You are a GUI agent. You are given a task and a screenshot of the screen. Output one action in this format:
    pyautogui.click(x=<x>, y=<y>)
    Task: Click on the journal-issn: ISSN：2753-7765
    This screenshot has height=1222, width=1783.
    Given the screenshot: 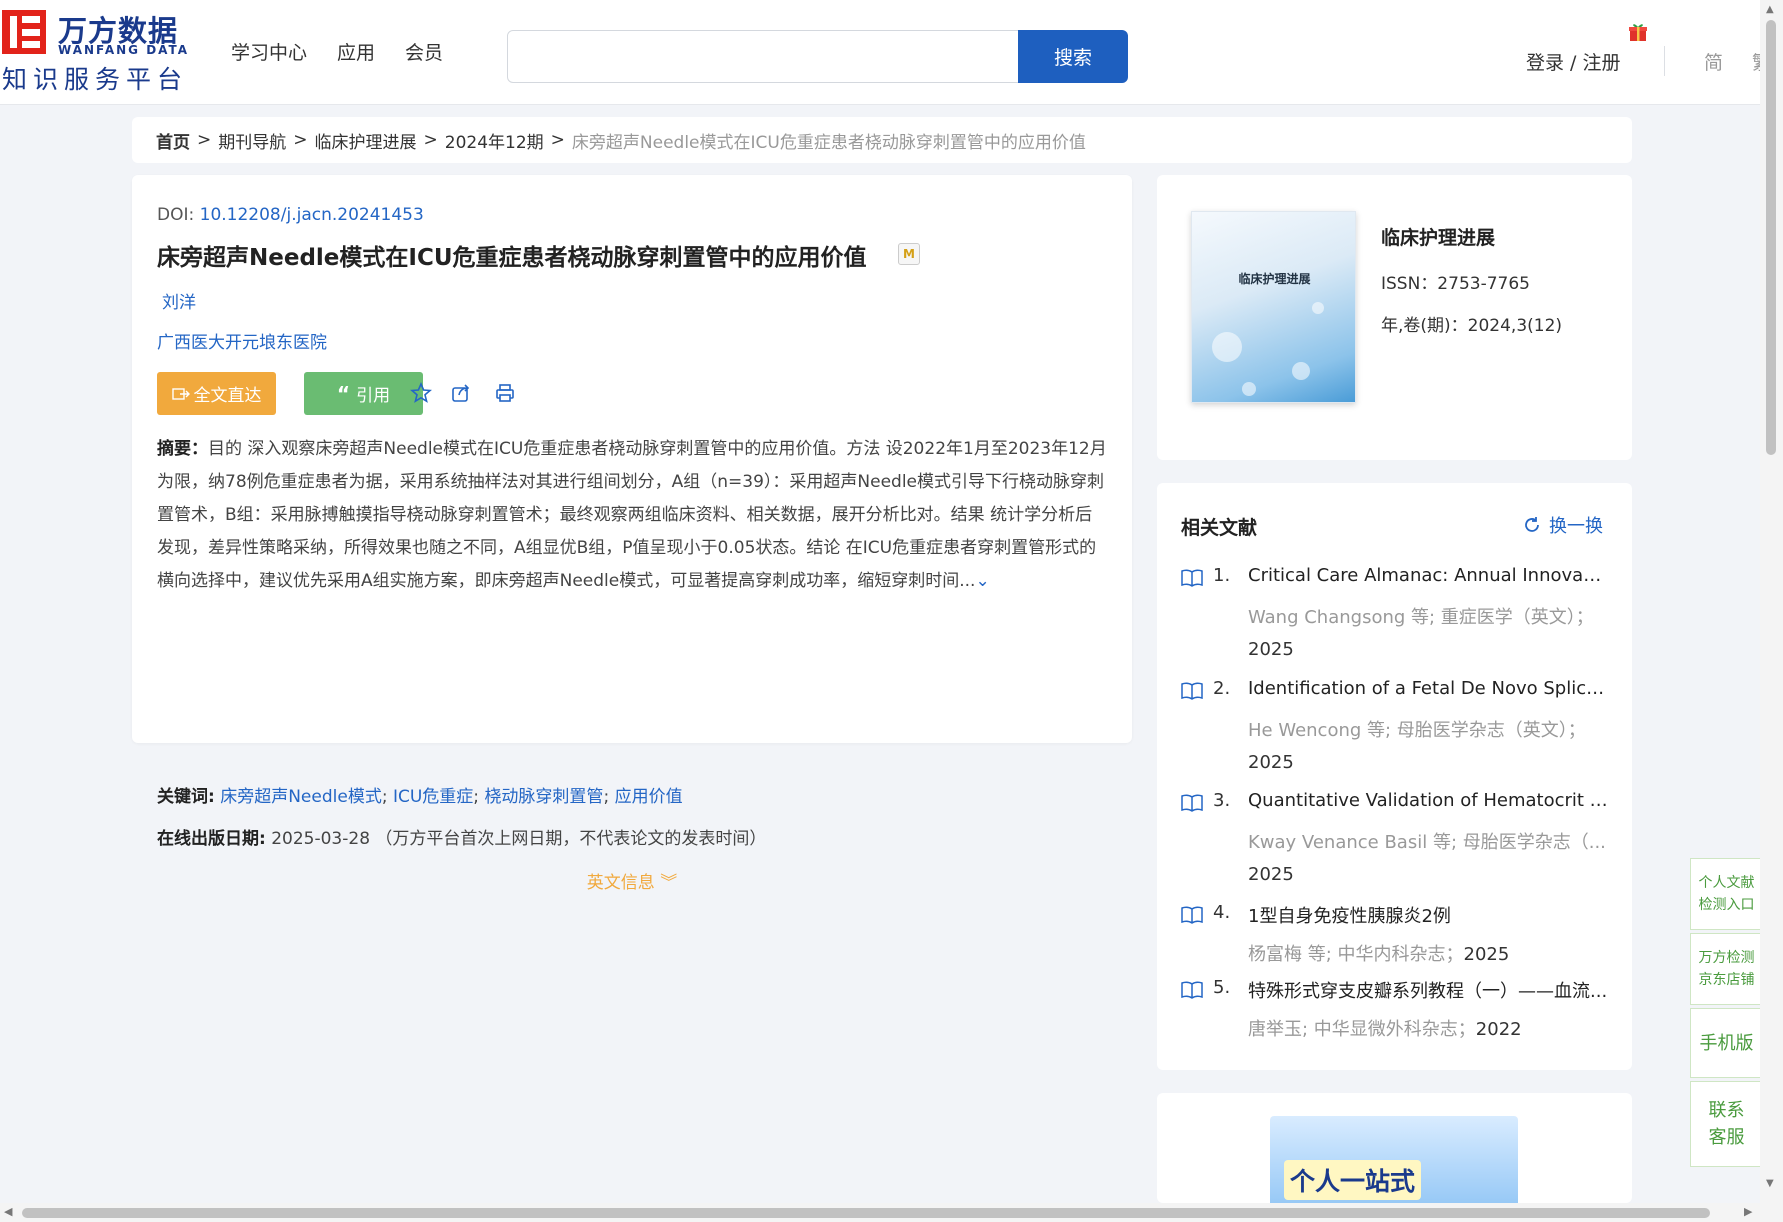 What is the action you would take?
    pyautogui.click(x=1455, y=284)
    